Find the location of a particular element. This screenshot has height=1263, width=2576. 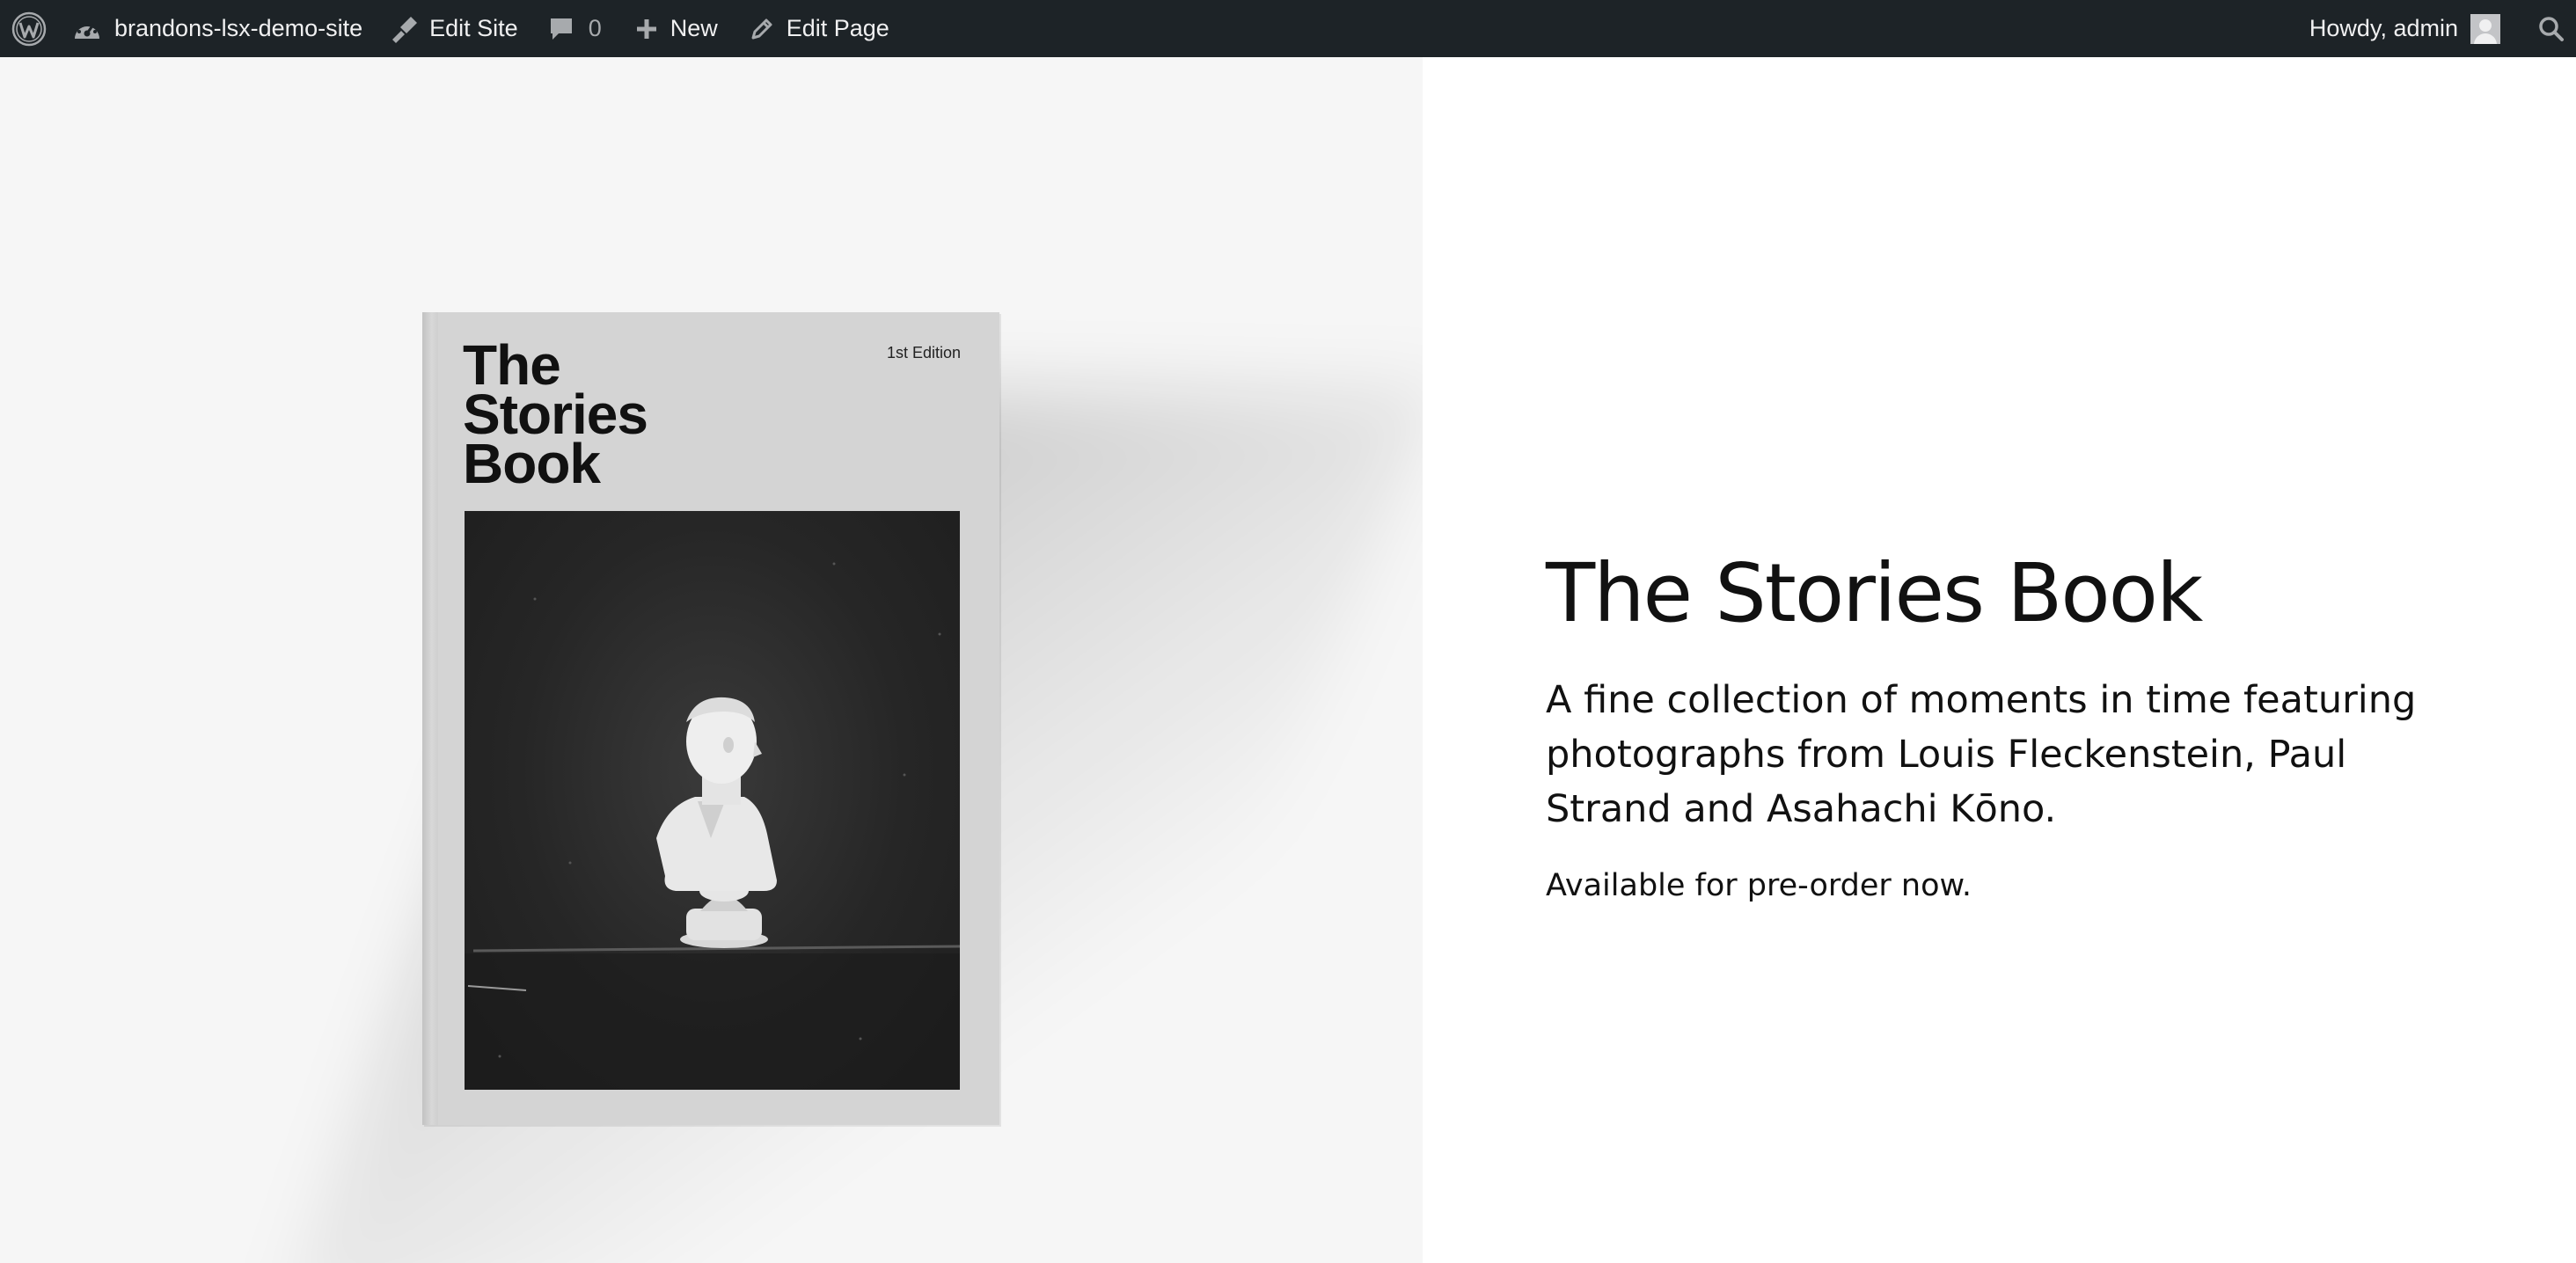

brush-icon is located at coordinates (404, 29).